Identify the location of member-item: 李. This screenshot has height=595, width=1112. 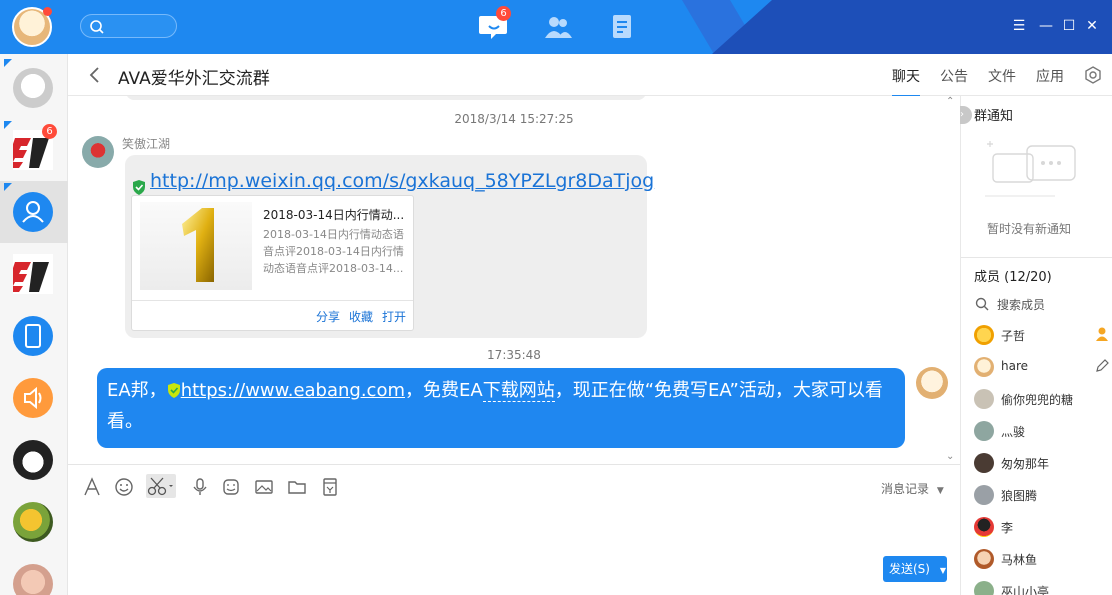
(1042, 527).